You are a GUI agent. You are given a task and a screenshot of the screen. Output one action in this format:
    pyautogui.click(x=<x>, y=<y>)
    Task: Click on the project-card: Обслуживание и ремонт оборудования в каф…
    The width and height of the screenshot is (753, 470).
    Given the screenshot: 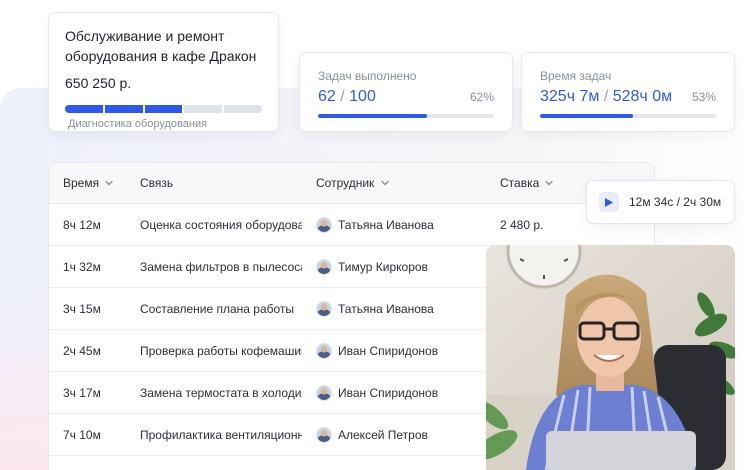 What is the action you would take?
    pyautogui.click(x=163, y=72)
    